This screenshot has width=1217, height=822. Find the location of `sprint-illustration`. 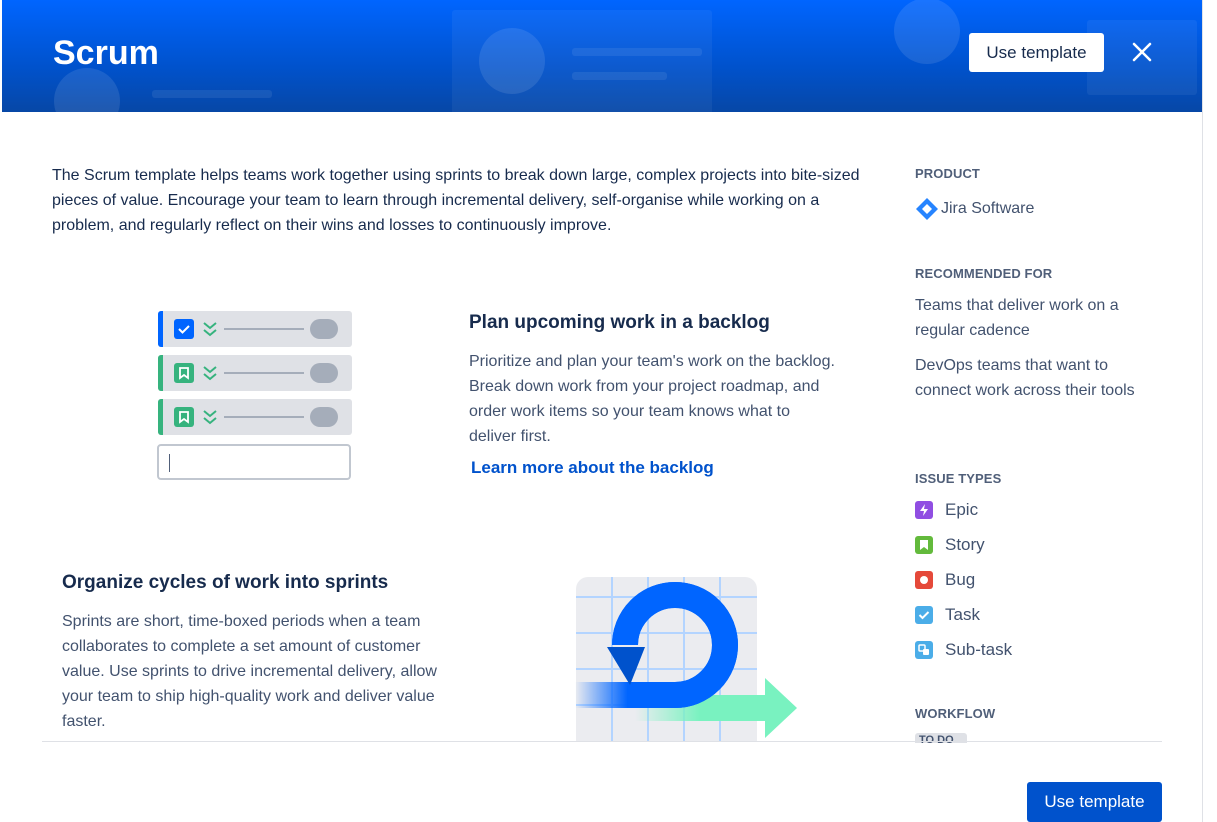

sprint-illustration is located at coordinates (690, 659).